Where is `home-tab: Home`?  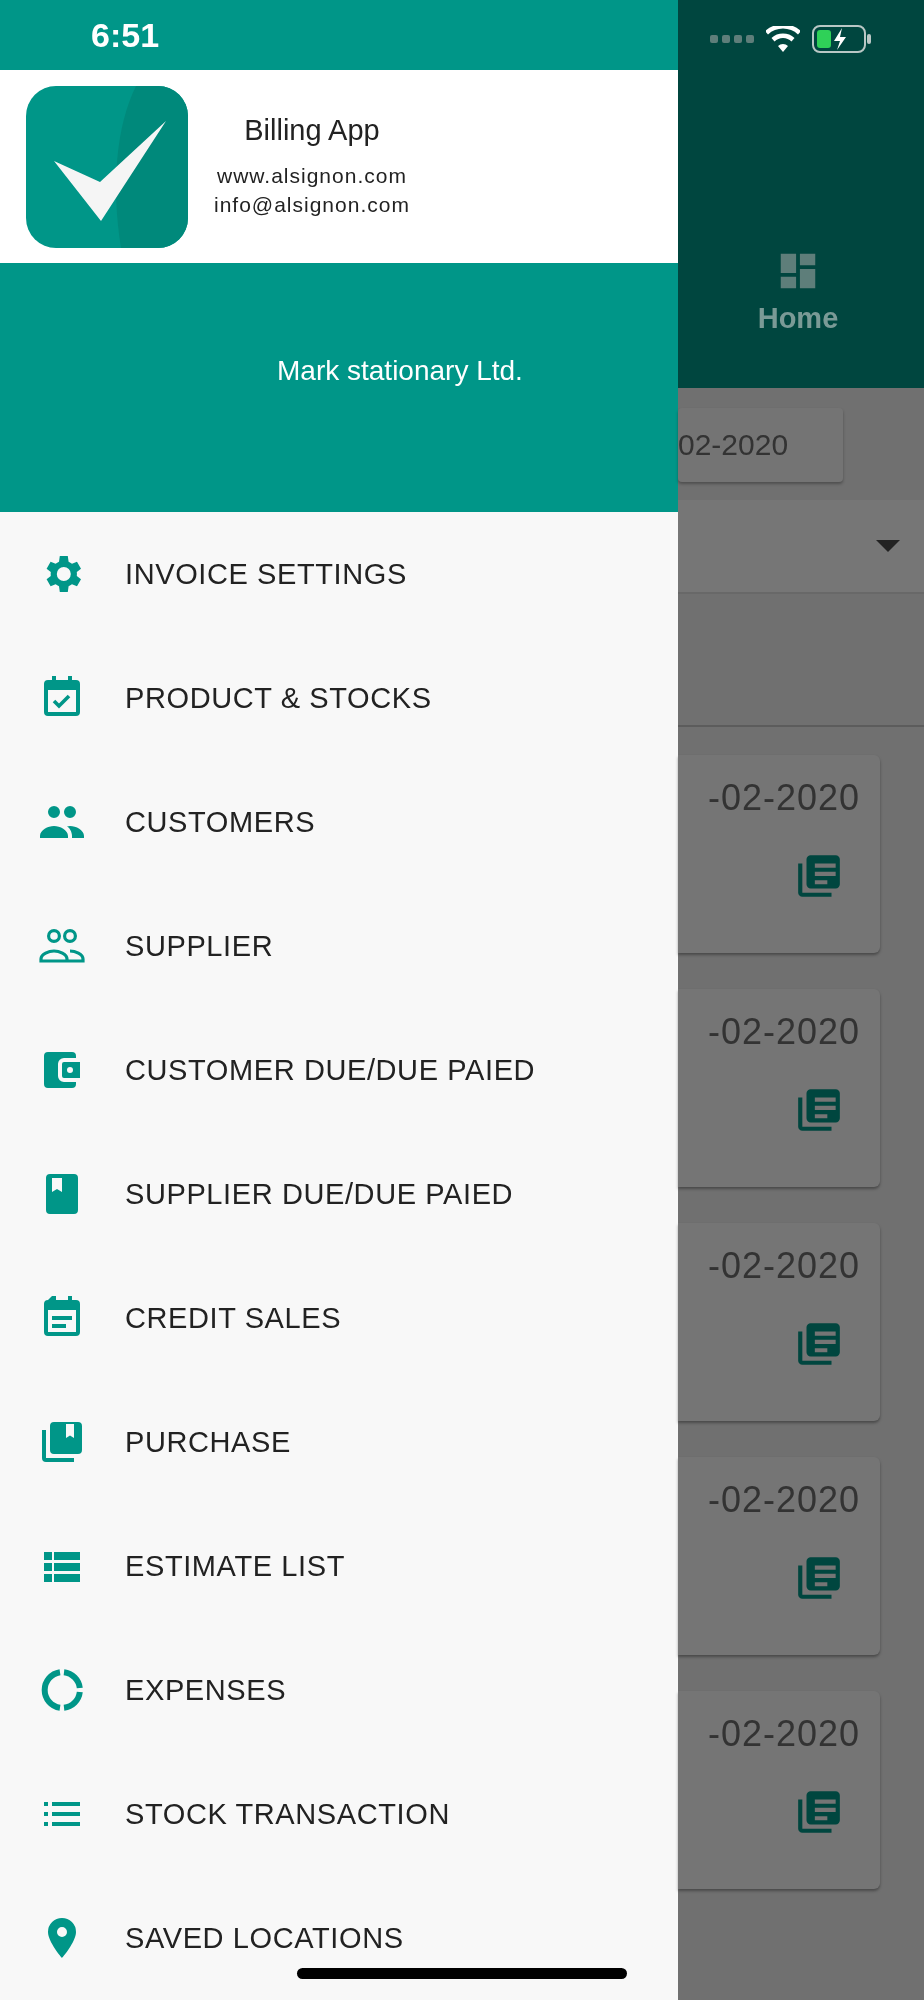 home-tab: Home is located at coordinates (798, 318).